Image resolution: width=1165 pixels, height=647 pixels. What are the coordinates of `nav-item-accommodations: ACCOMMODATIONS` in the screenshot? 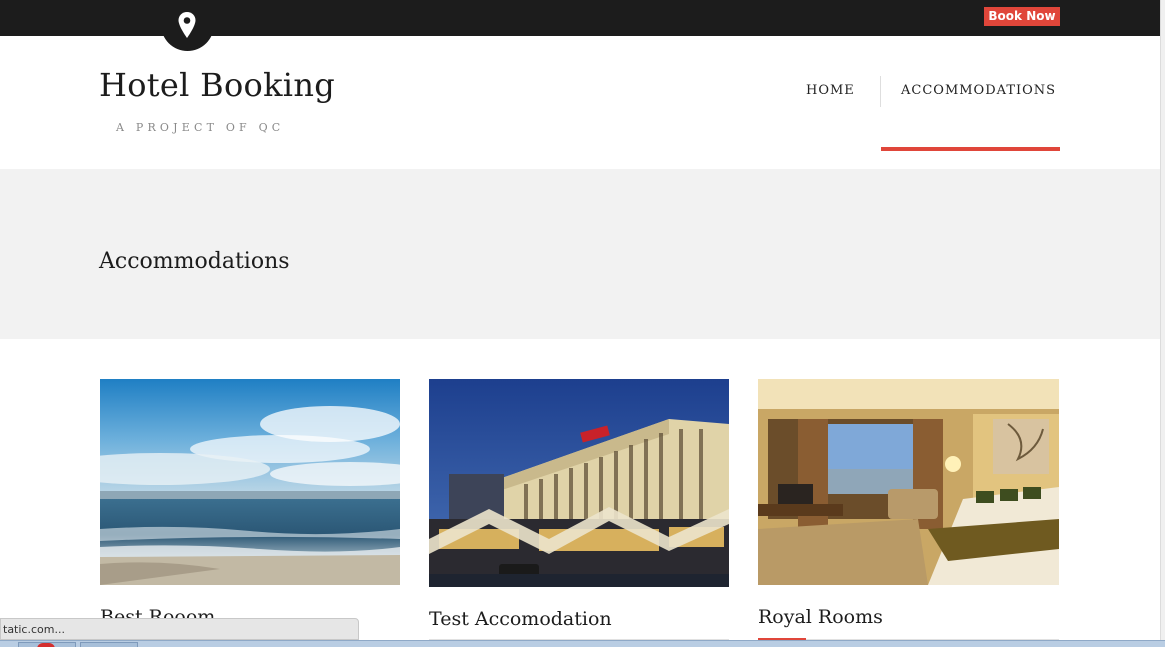 It's located at (978, 90).